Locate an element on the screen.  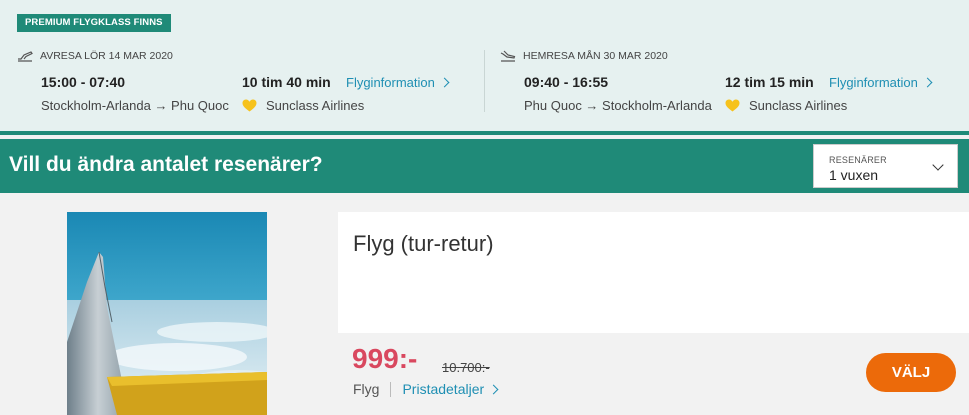
leg-divider is located at coordinates (484, 81).